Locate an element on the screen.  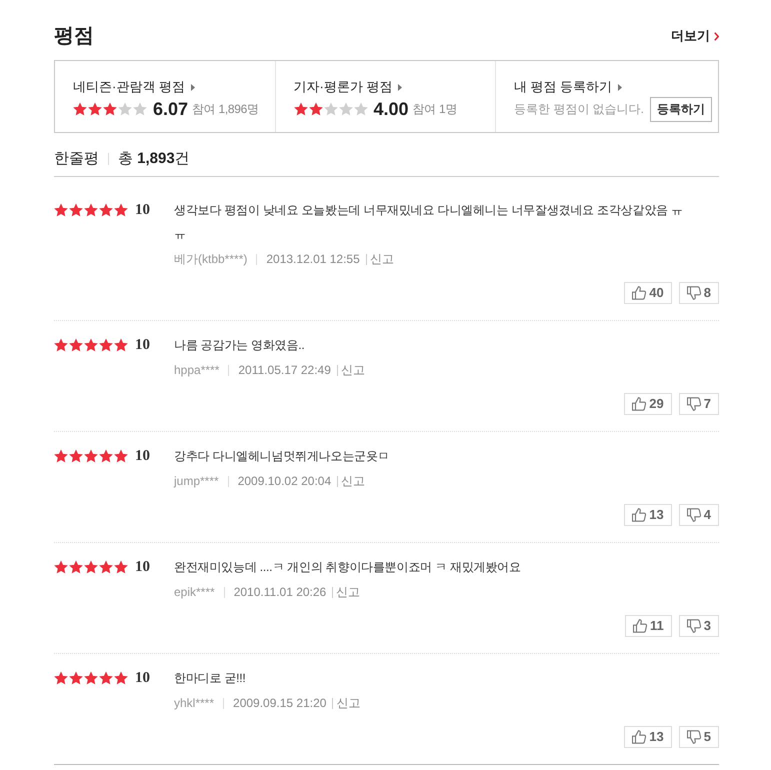
reviews-title: 한줄평 is located at coordinates (76, 158).